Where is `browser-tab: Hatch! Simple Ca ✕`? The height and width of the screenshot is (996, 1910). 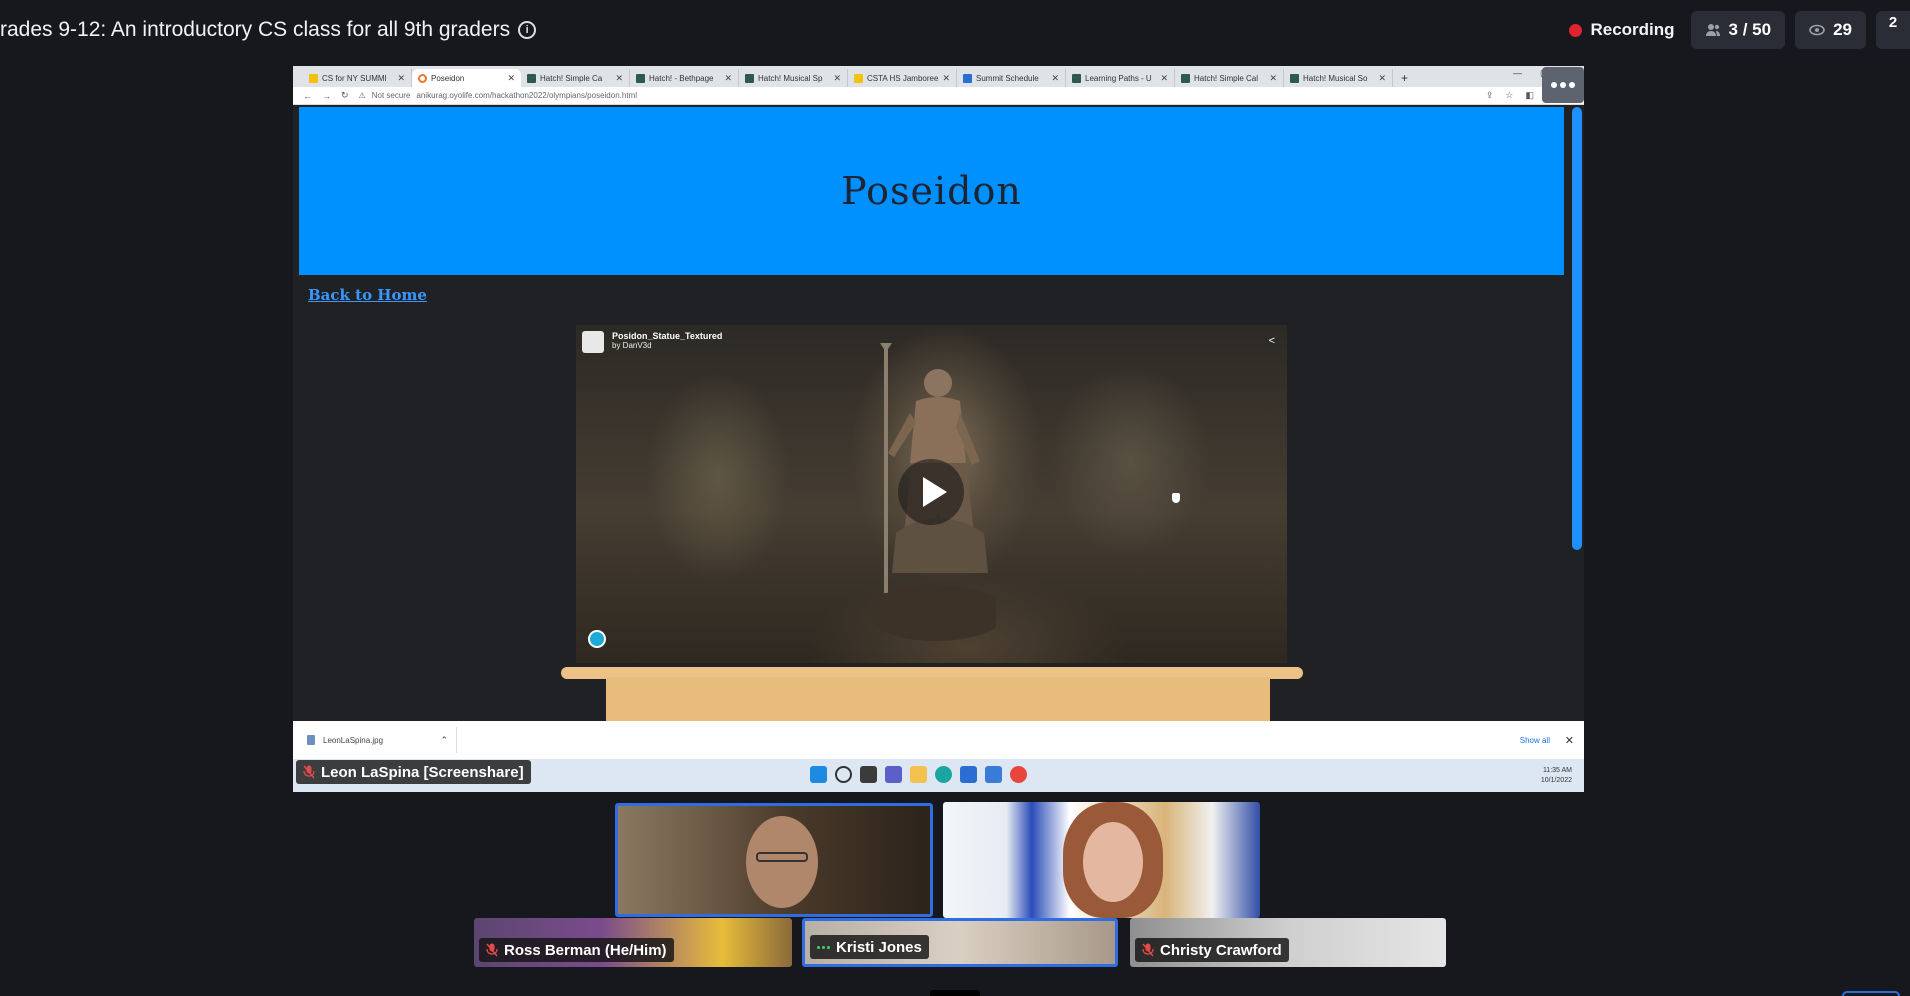
browser-tab: Hatch! Simple Ca ✕ is located at coordinates (575, 78).